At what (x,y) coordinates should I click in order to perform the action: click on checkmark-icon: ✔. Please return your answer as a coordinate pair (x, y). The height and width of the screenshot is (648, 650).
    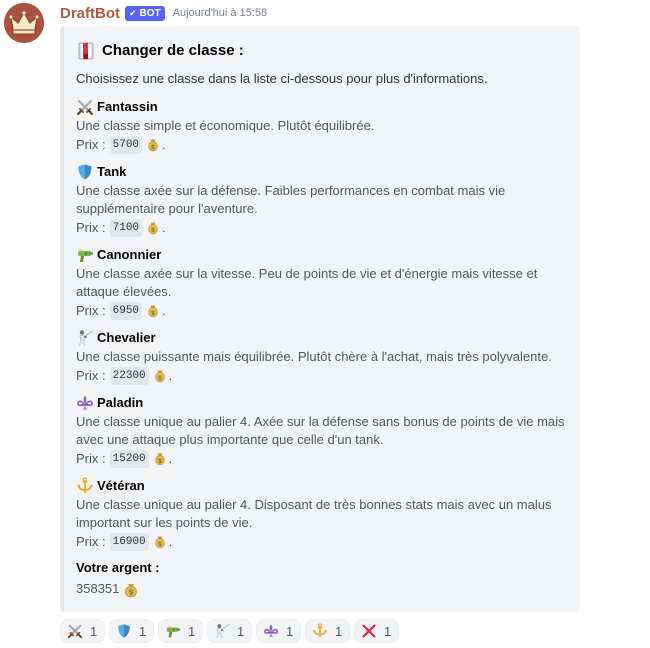
    Looking at the image, I should click on (133, 12).